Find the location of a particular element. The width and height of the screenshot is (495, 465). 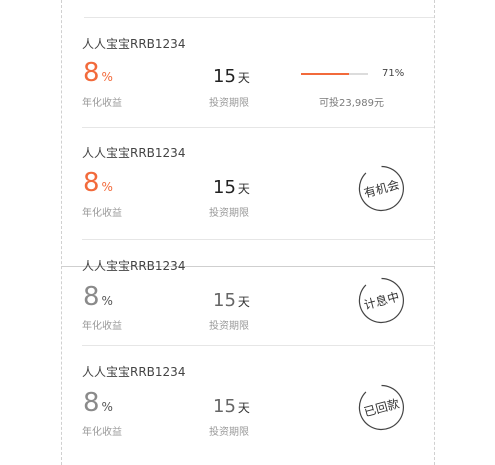

status-stamp: 计息中 is located at coordinates (381, 300).